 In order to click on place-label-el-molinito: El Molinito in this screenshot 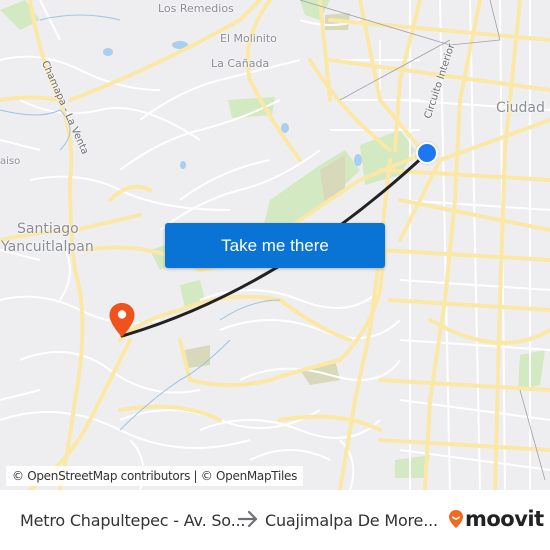, I will do `click(248, 38)`.